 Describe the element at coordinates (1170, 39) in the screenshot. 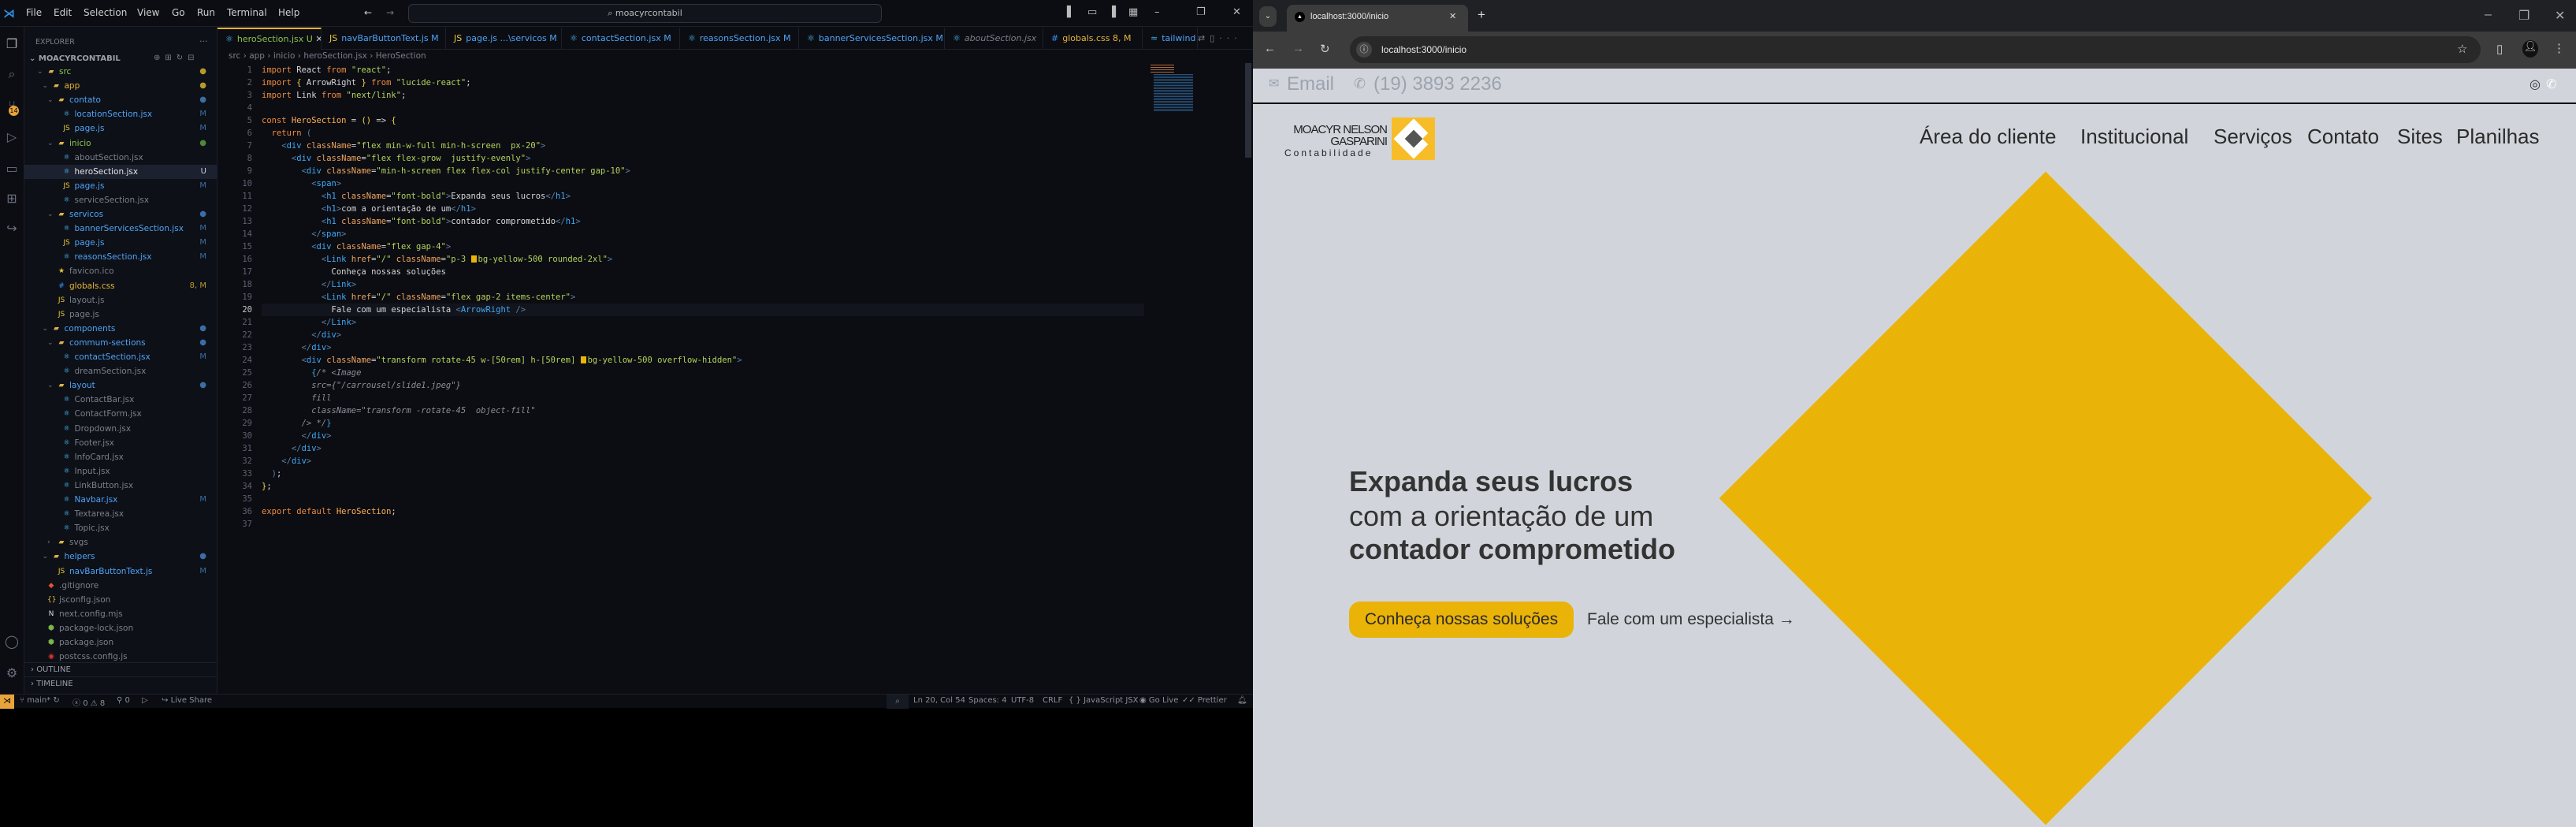

I see `editor-tab: ≈ tailwind` at that location.